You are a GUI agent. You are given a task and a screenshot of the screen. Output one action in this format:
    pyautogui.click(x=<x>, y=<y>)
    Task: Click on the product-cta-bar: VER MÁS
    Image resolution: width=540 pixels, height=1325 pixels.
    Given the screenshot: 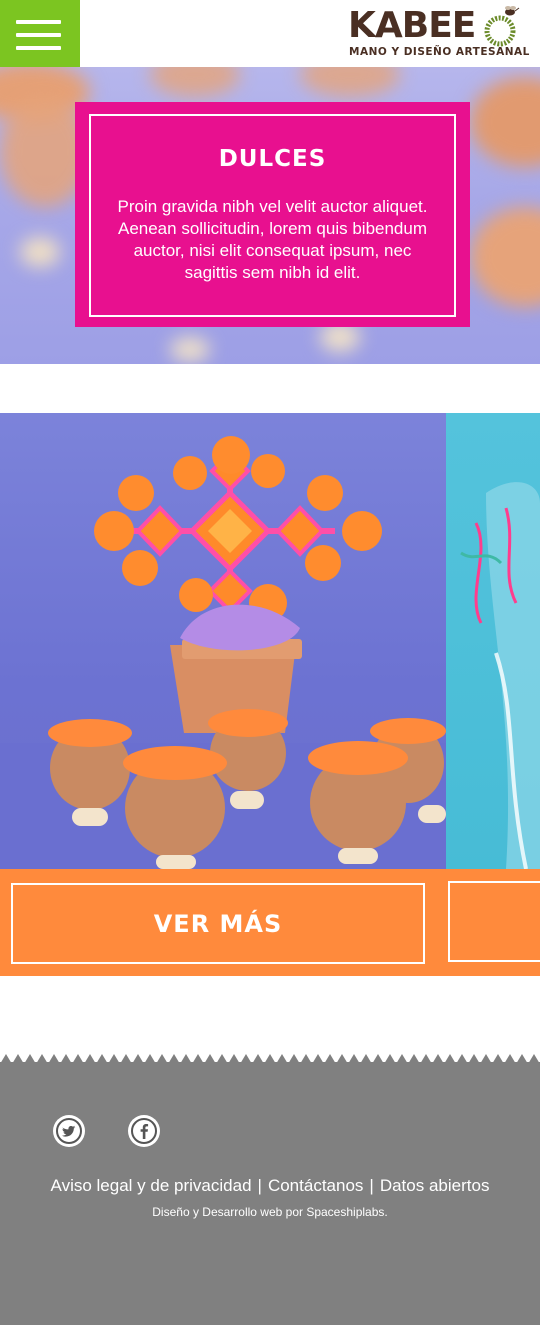 What is the action you would take?
    pyautogui.click(x=218, y=922)
    